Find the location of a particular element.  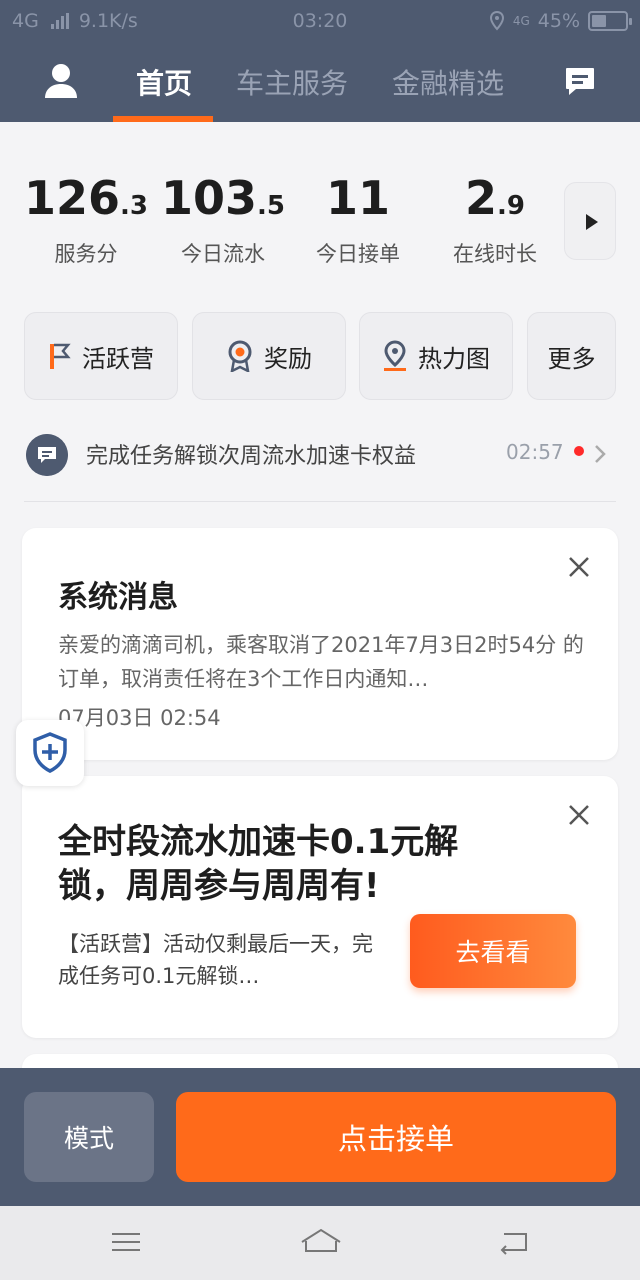

quick-link-activity-camp: 活跃营 is located at coordinates (101, 356).